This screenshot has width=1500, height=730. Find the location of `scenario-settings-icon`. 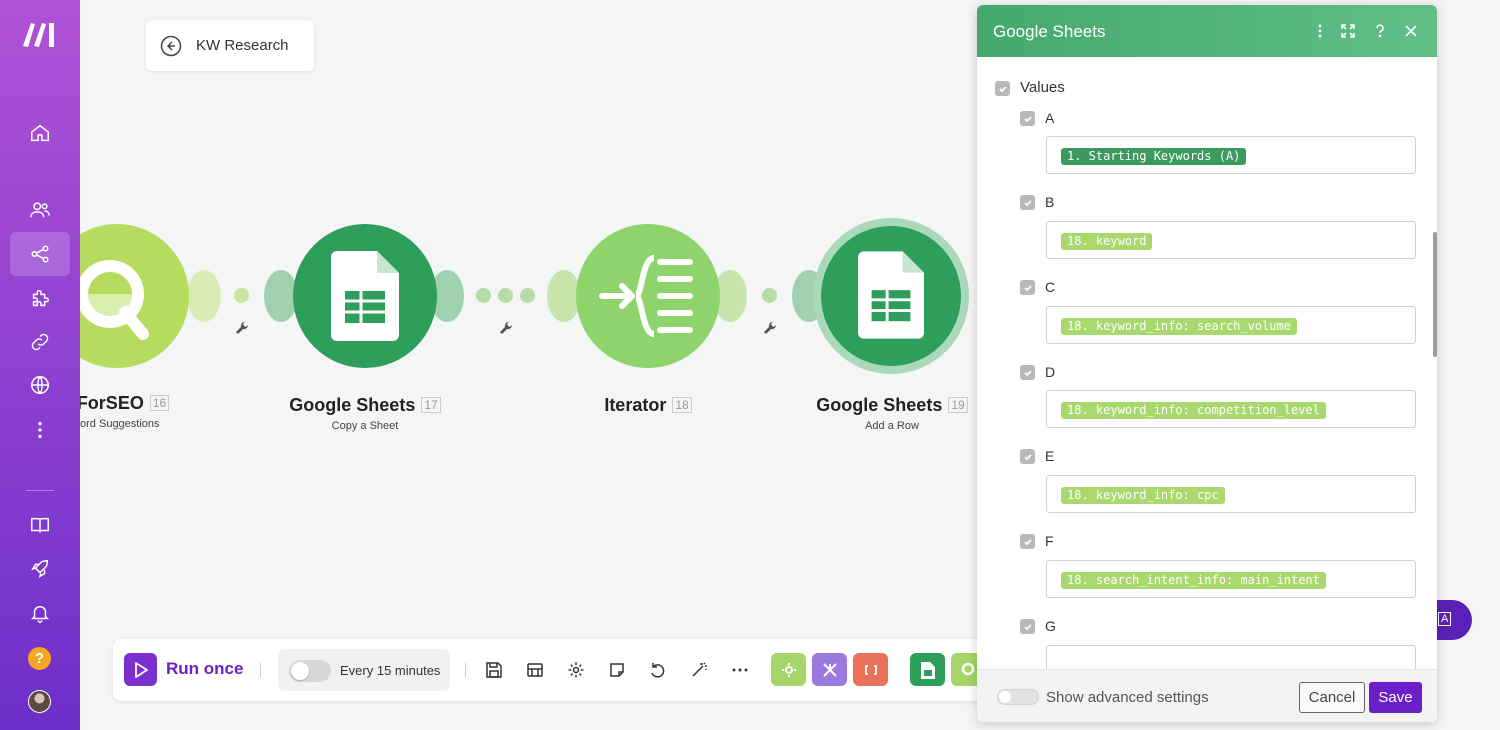

scenario-settings-icon is located at coordinates (535, 670).